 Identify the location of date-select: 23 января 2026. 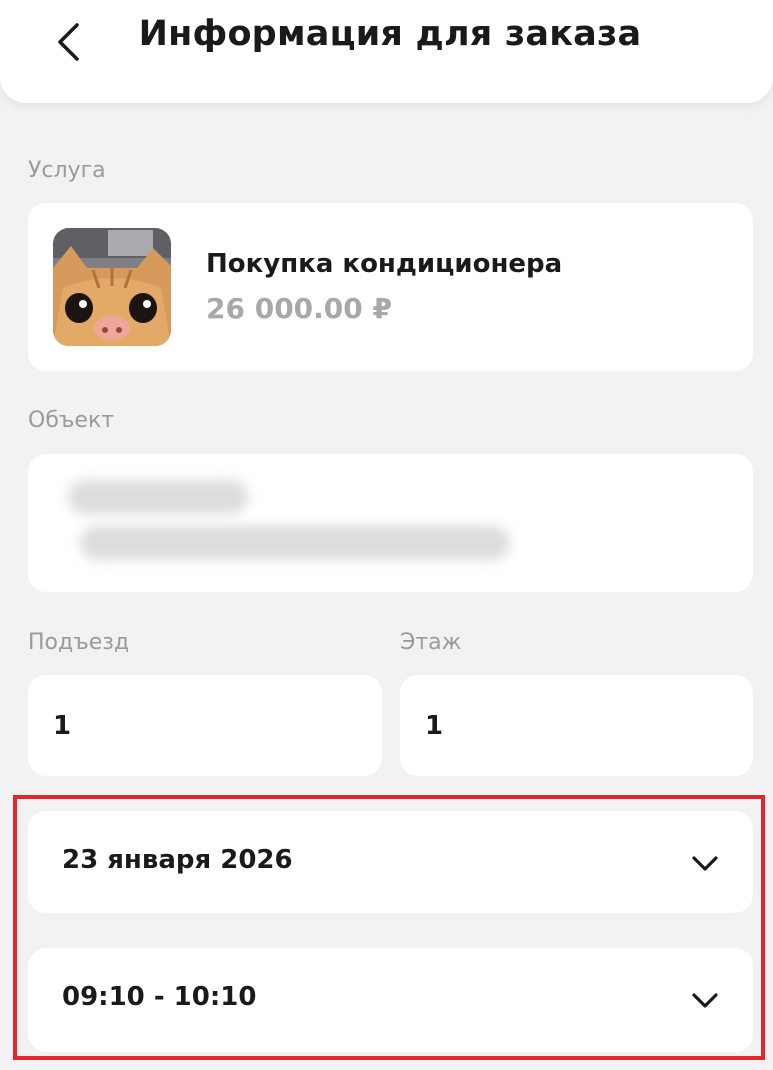
(390, 862).